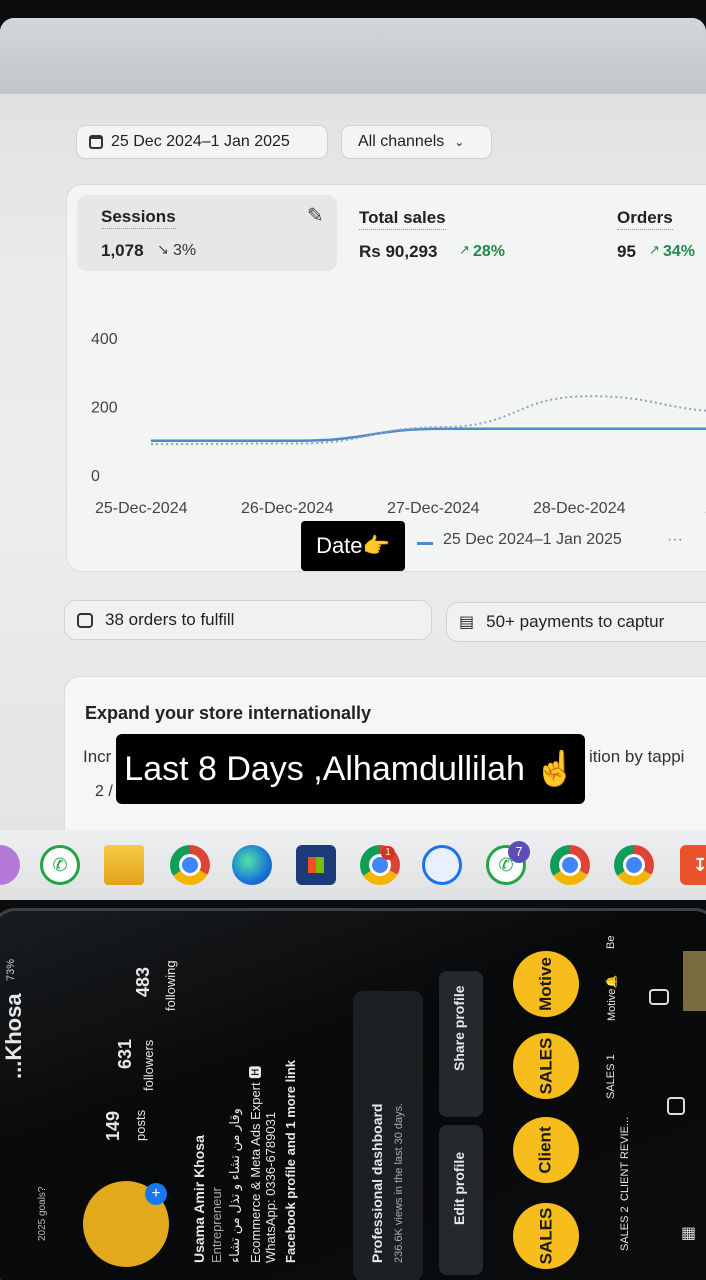 This screenshot has height=1280, width=706. What do you see at coordinates (216, 1225) in the screenshot?
I see `bio-role: Entrepreneur` at bounding box center [216, 1225].